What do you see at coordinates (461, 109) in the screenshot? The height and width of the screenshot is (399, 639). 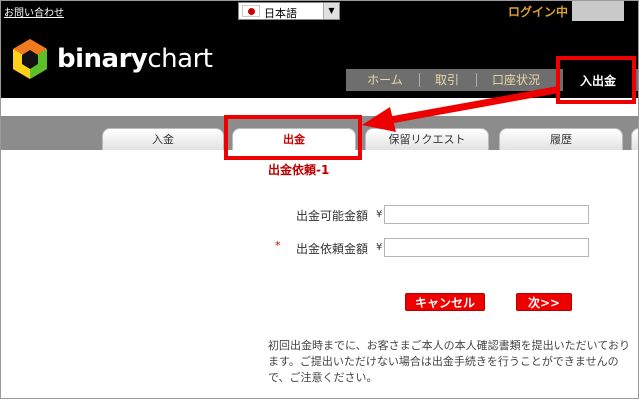 I see `annotation-arrow` at bounding box center [461, 109].